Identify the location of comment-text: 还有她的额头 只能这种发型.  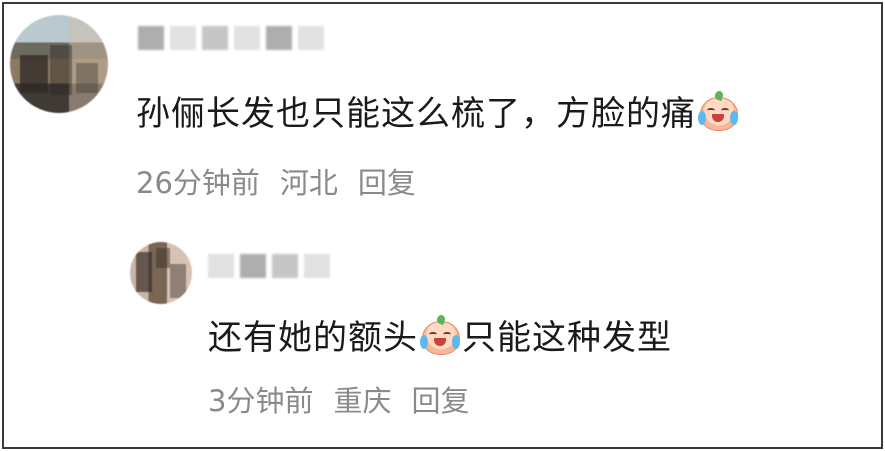
(440, 334).